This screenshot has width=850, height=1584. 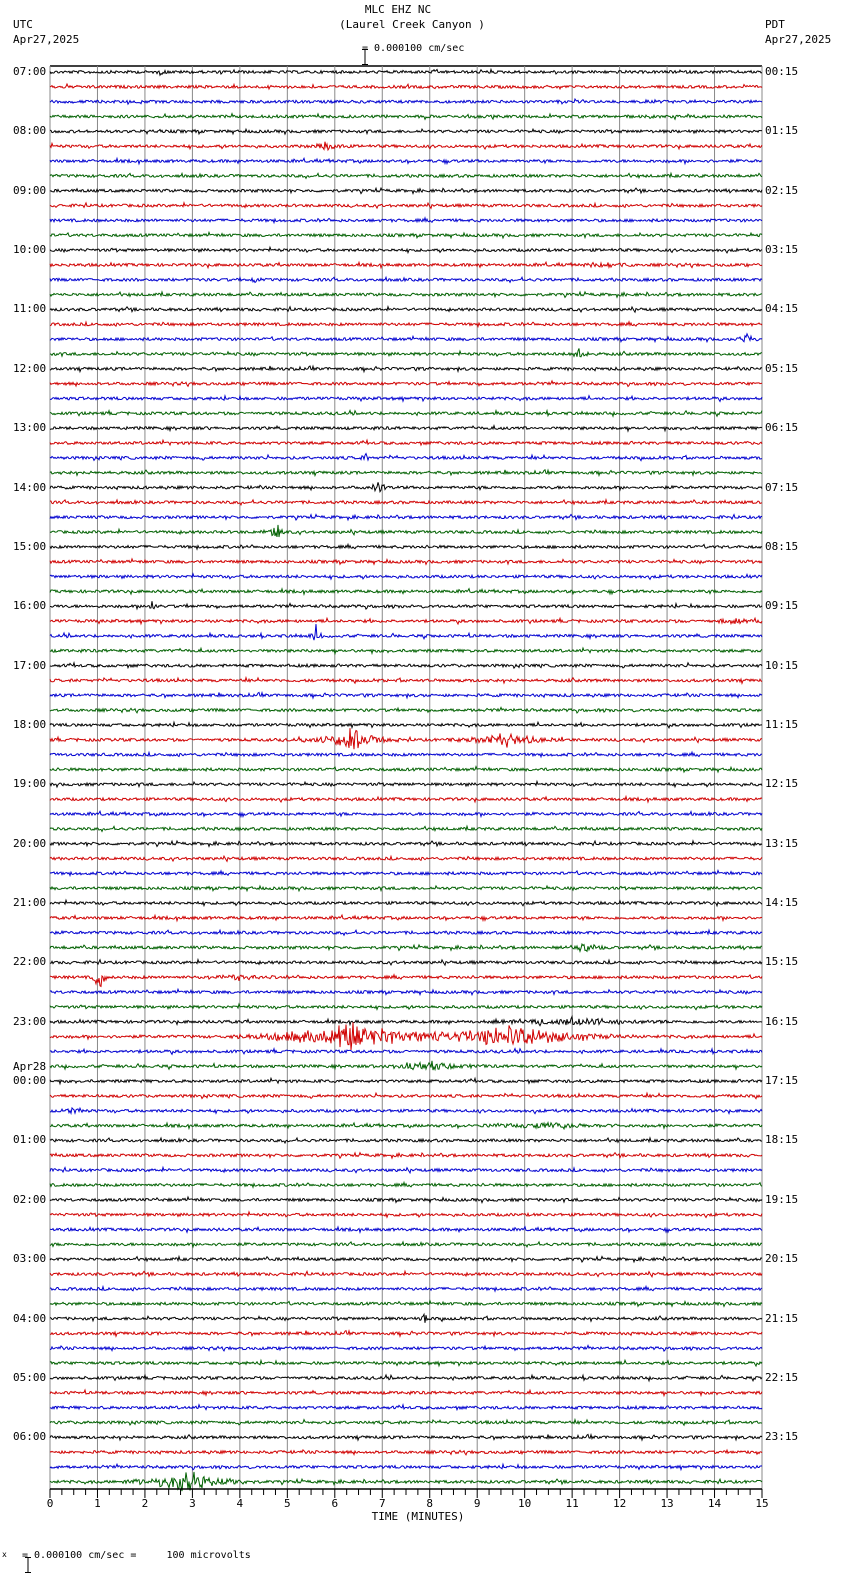 What do you see at coordinates (782, 71) in the screenshot?
I see `pdt-hour-label: 00:15` at bounding box center [782, 71].